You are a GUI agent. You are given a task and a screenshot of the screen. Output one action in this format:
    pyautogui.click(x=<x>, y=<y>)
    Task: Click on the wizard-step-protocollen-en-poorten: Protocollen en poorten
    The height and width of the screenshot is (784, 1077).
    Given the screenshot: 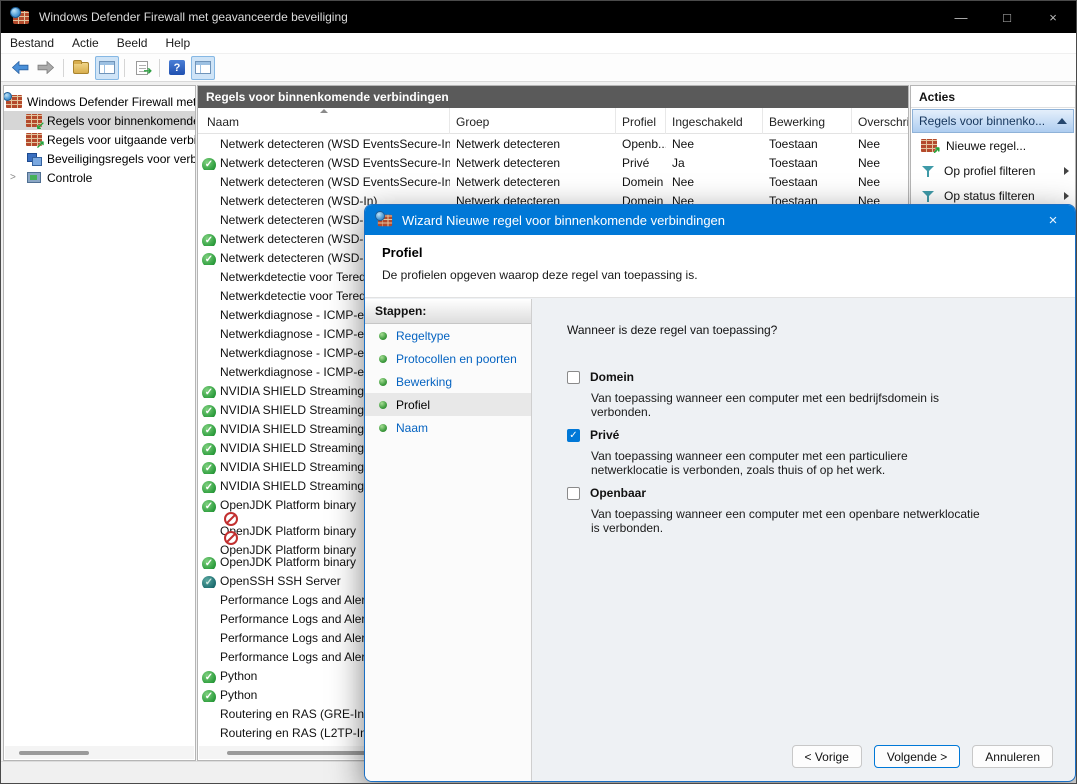 What is the action you would take?
    pyautogui.click(x=448, y=358)
    